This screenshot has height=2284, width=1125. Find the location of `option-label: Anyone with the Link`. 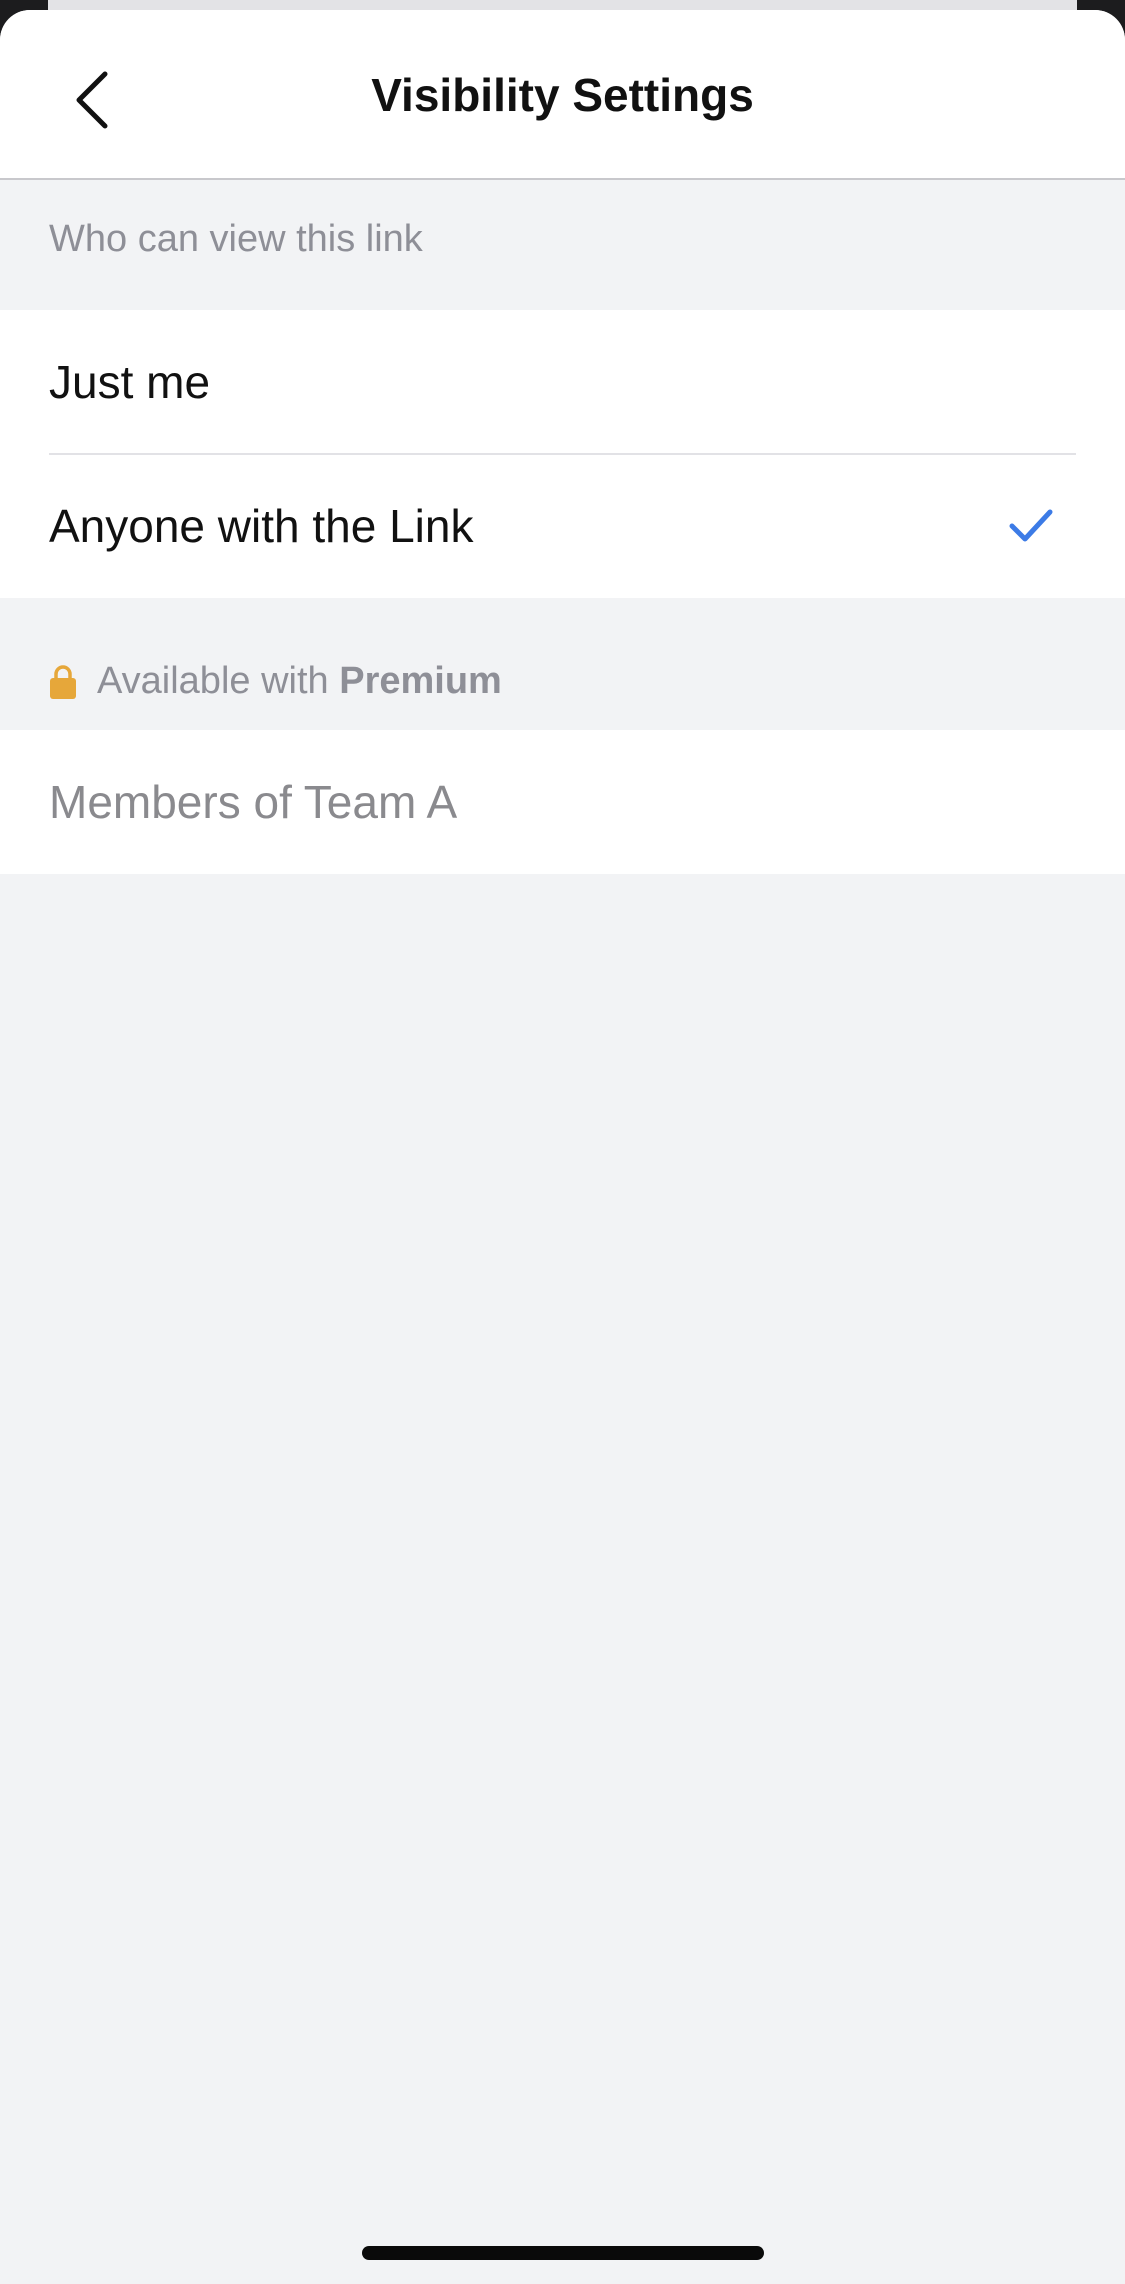

option-label: Anyone with the Link is located at coordinates (261, 526).